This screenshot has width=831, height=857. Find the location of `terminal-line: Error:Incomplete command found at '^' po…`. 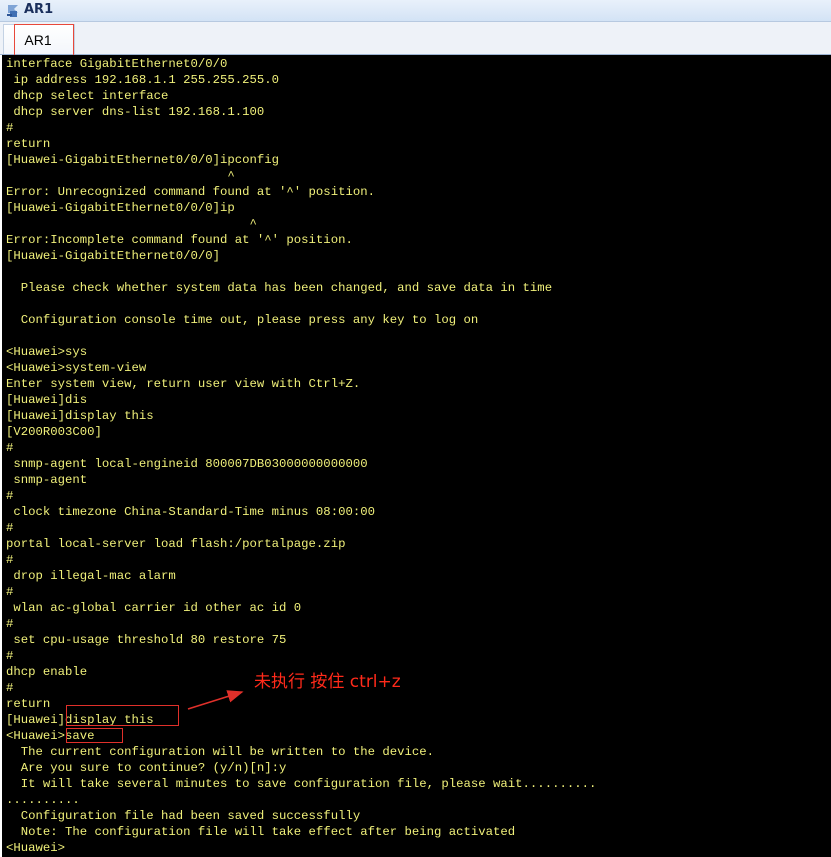

terminal-line: Error:Incomplete command found at '^' po… is located at coordinates (179, 240).